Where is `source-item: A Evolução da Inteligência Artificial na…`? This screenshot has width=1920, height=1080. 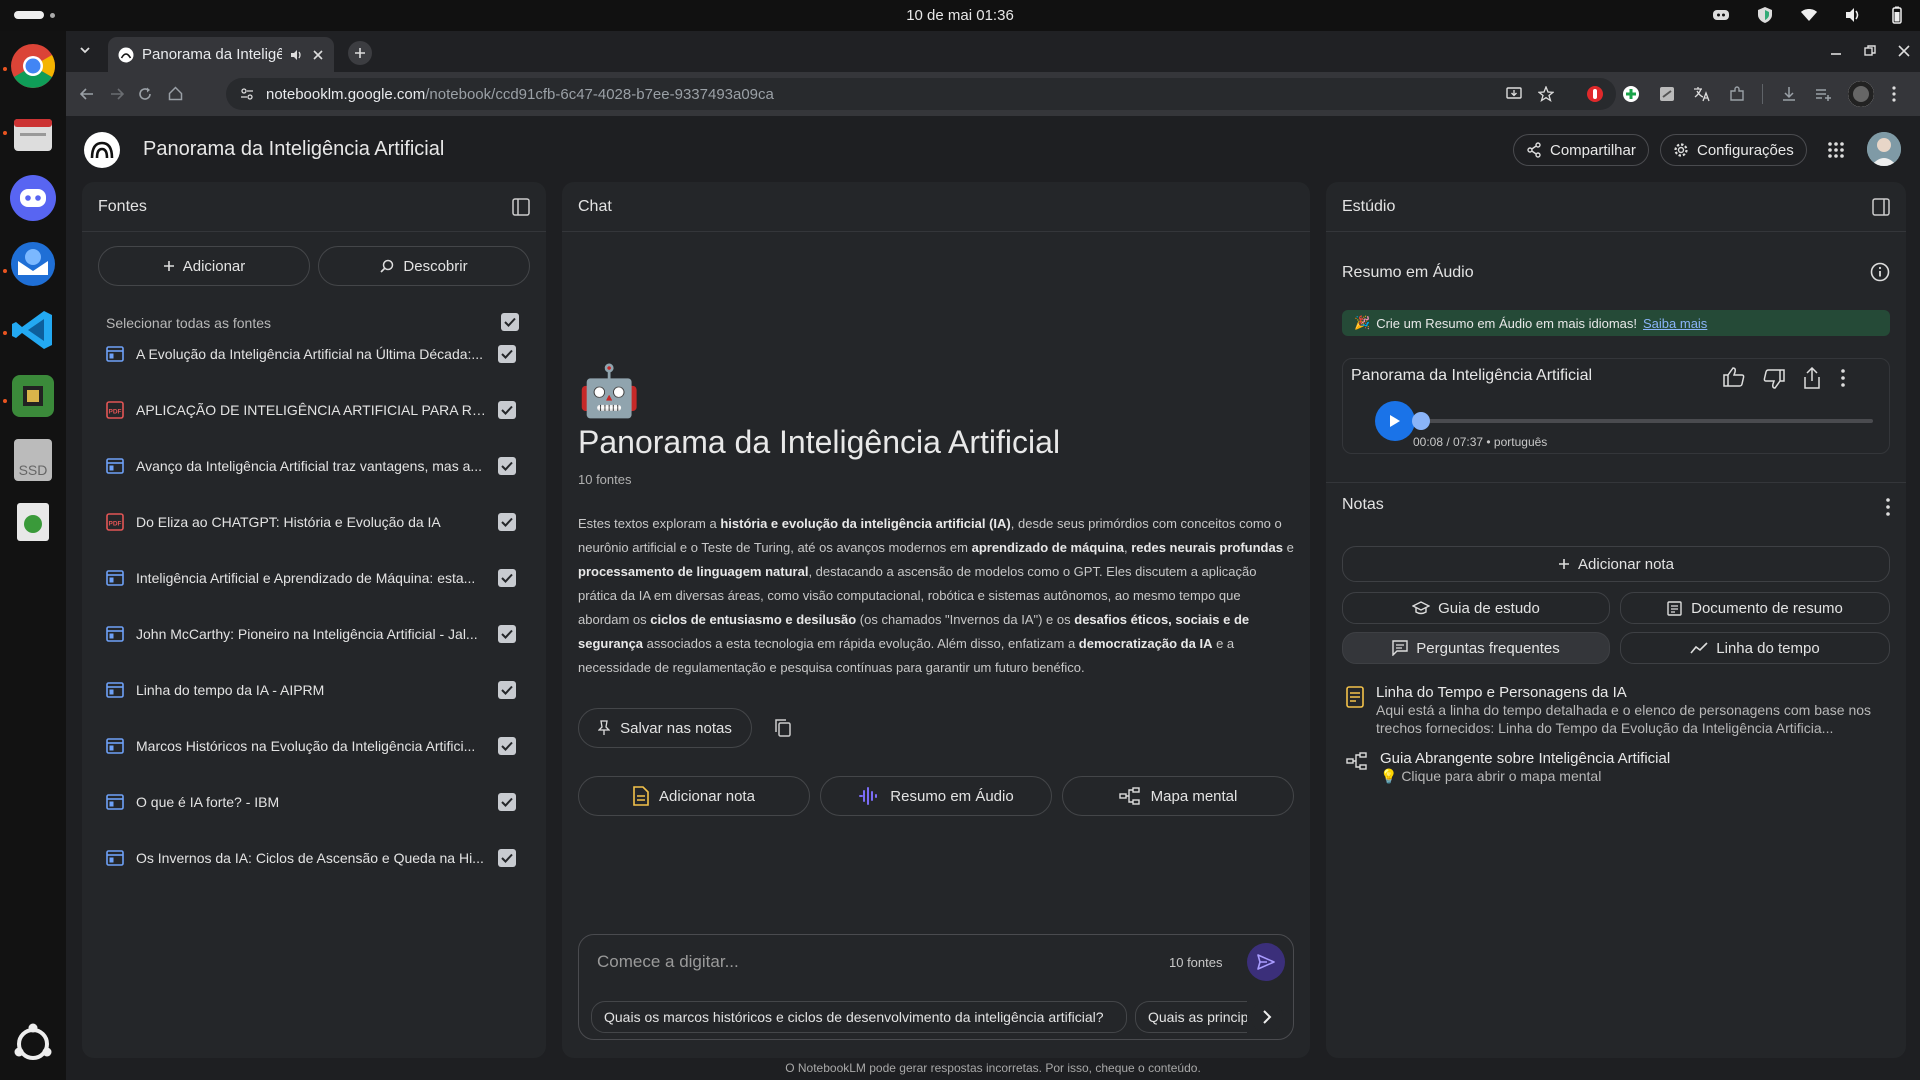
source-item: A Evolução da Inteligência Artificial na… is located at coordinates (311, 354).